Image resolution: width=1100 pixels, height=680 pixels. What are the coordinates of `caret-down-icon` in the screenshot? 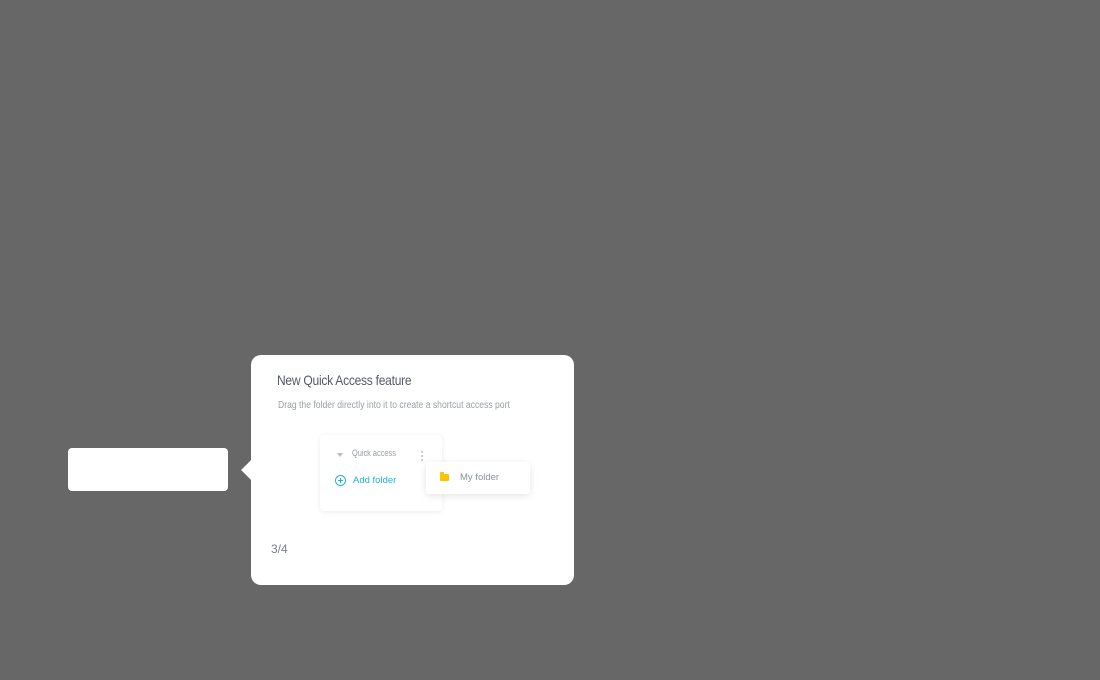 It's located at (340, 455).